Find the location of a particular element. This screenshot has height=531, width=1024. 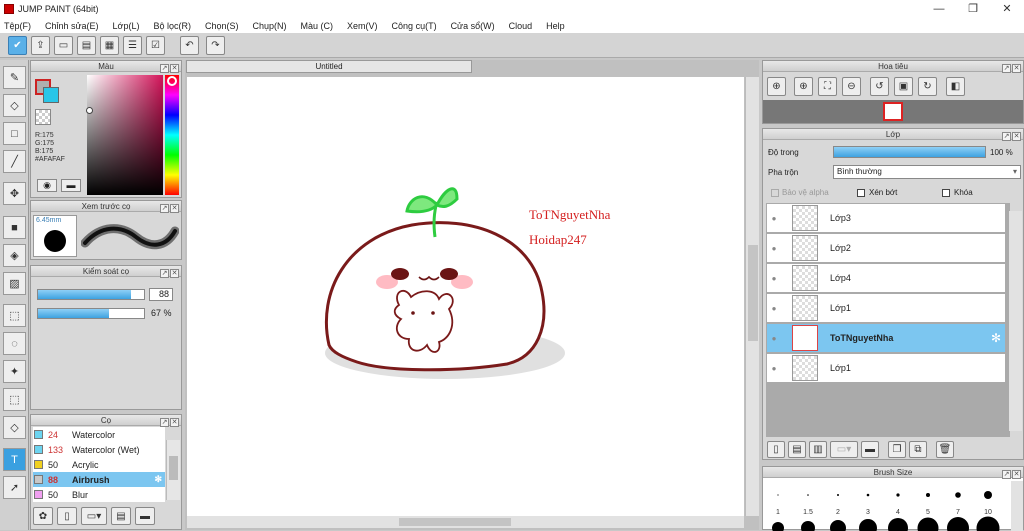

brush-size-option: 2 is located at coordinates (838, 512).